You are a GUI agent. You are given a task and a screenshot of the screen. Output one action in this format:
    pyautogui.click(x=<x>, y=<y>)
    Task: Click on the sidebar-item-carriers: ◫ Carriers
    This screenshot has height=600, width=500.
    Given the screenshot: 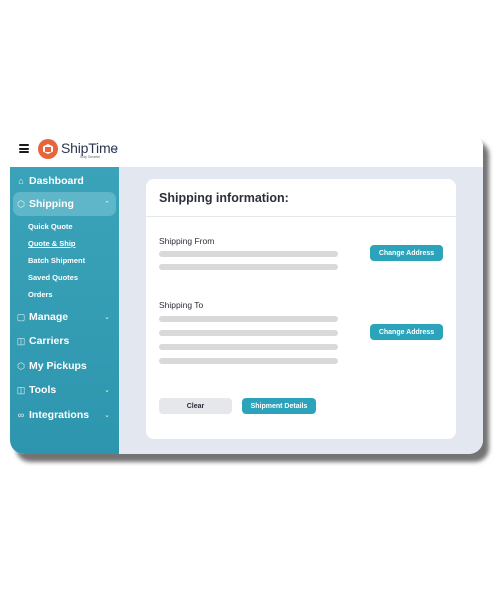 What is the action you would take?
    pyautogui.click(x=64, y=341)
    